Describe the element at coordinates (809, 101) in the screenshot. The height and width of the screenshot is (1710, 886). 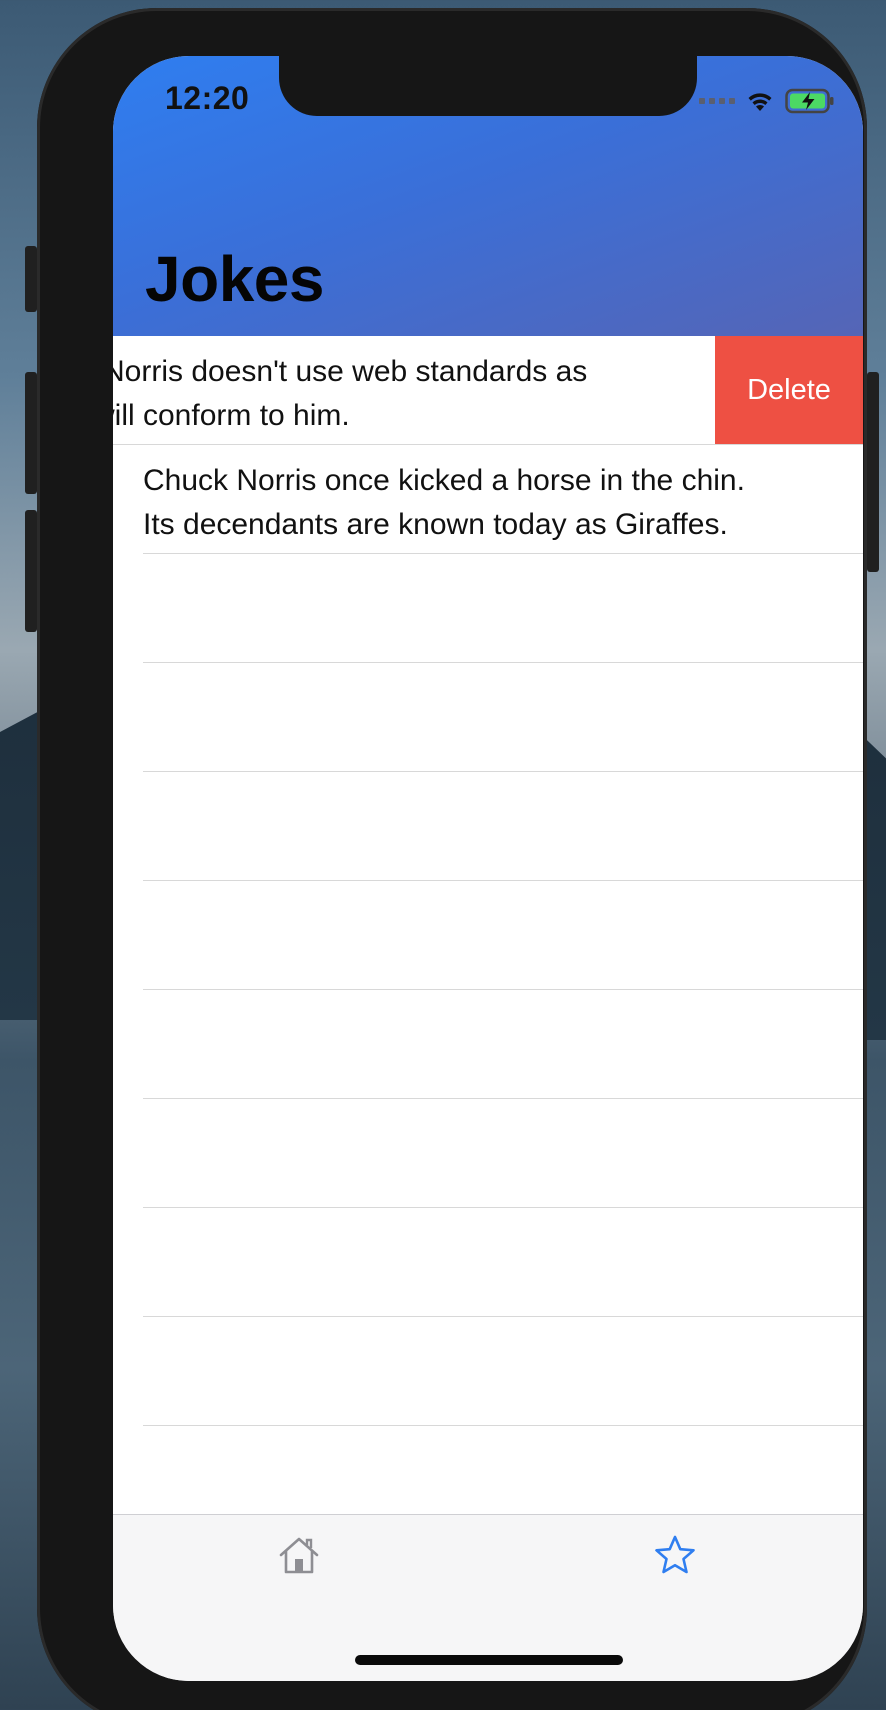
I see `battery-charging-icon` at that location.